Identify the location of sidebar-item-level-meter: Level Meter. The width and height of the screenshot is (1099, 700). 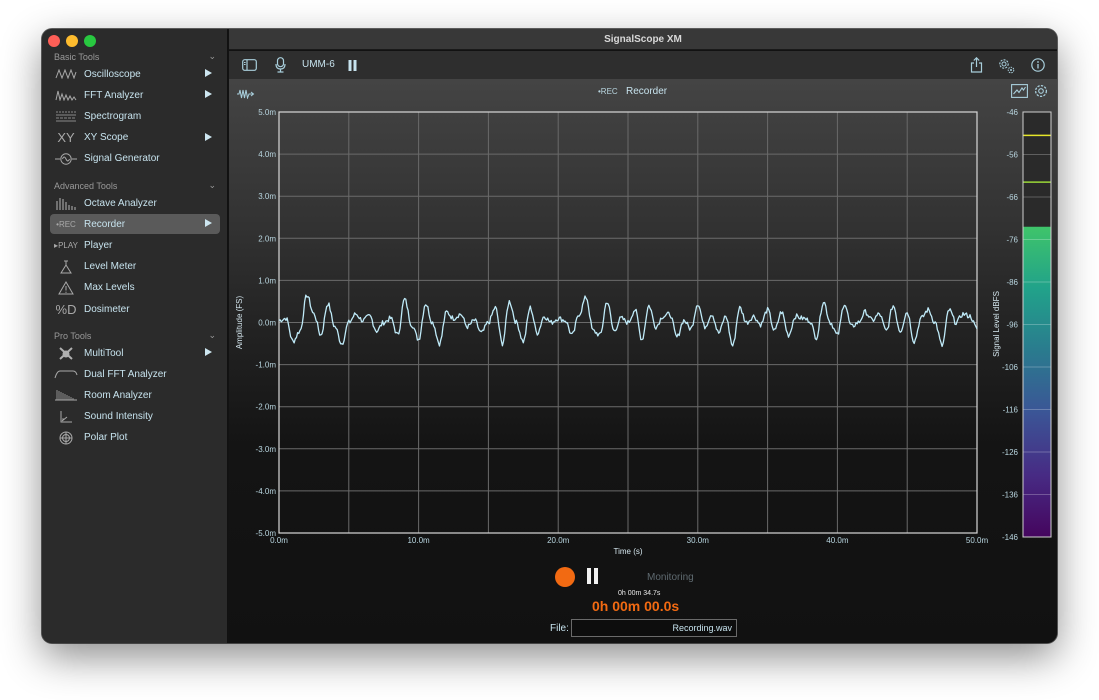
(135, 267).